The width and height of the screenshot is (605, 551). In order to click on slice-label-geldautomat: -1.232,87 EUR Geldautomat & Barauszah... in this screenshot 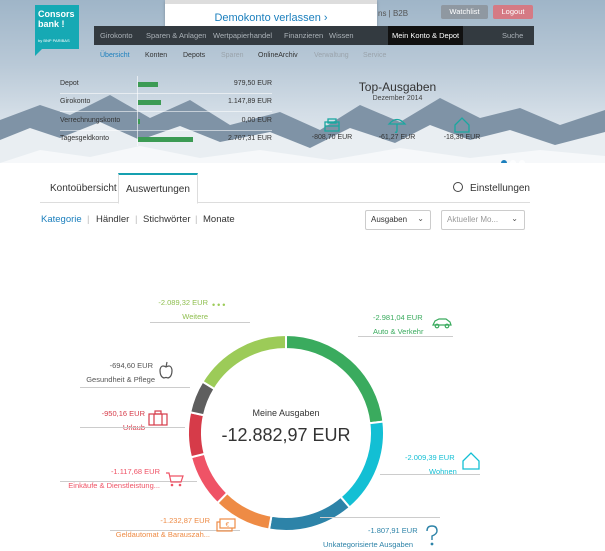, I will do `click(155, 527)`.